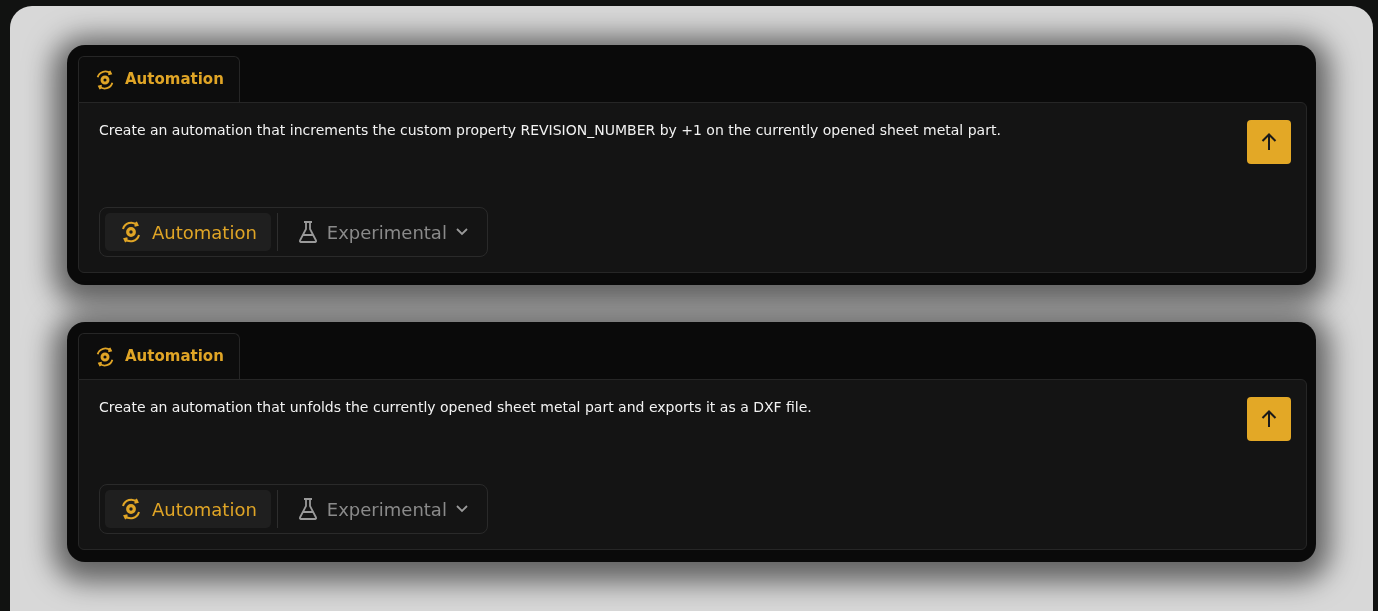 The image size is (1378, 611). Describe the element at coordinates (550, 130) in the screenshot. I see `prompt-text: Create an automation that increments the custom property REVISION_NUMBER by +1 on the currently opened sheet metal part.` at that location.